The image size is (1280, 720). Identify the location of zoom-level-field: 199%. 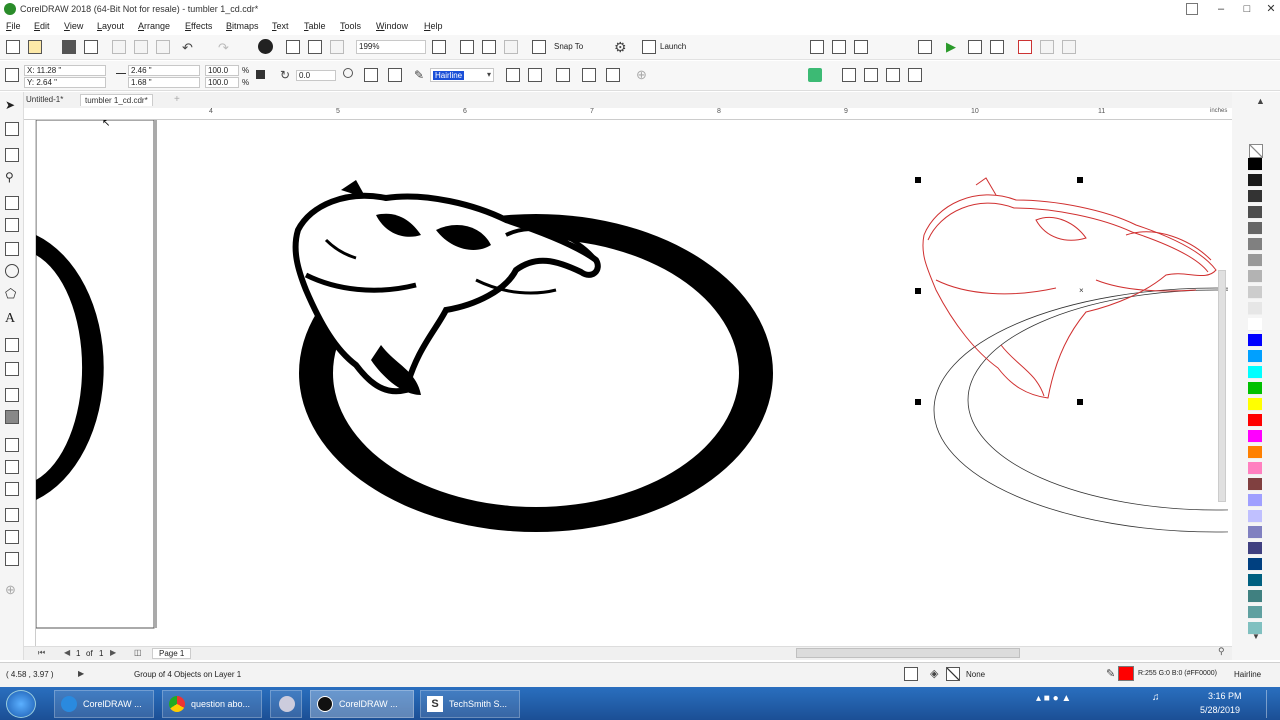
(391, 47).